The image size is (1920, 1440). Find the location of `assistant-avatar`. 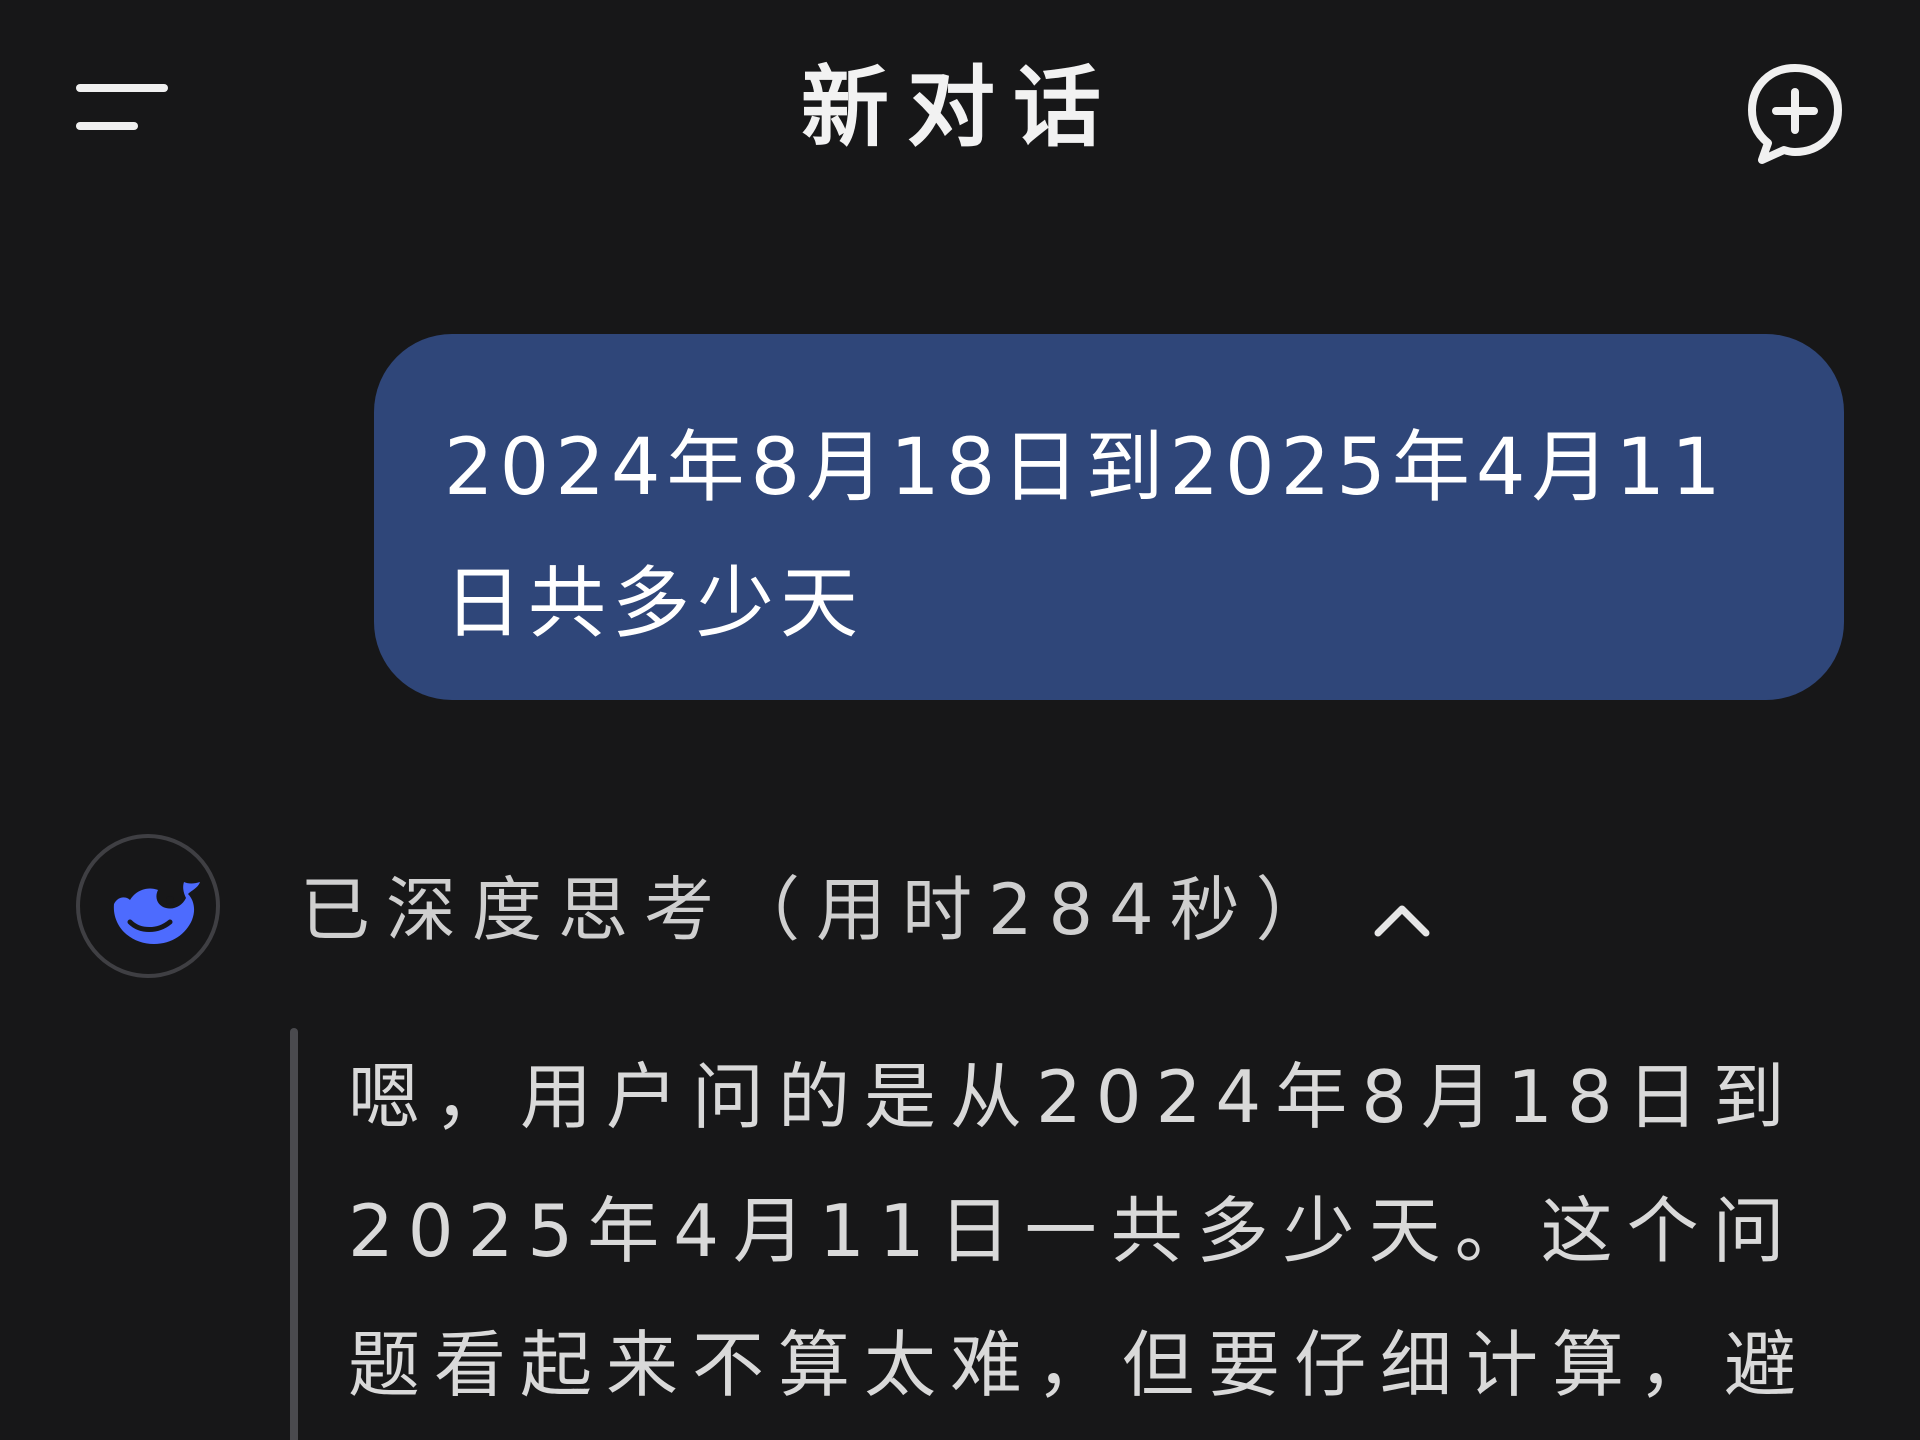

assistant-avatar is located at coordinates (148, 906).